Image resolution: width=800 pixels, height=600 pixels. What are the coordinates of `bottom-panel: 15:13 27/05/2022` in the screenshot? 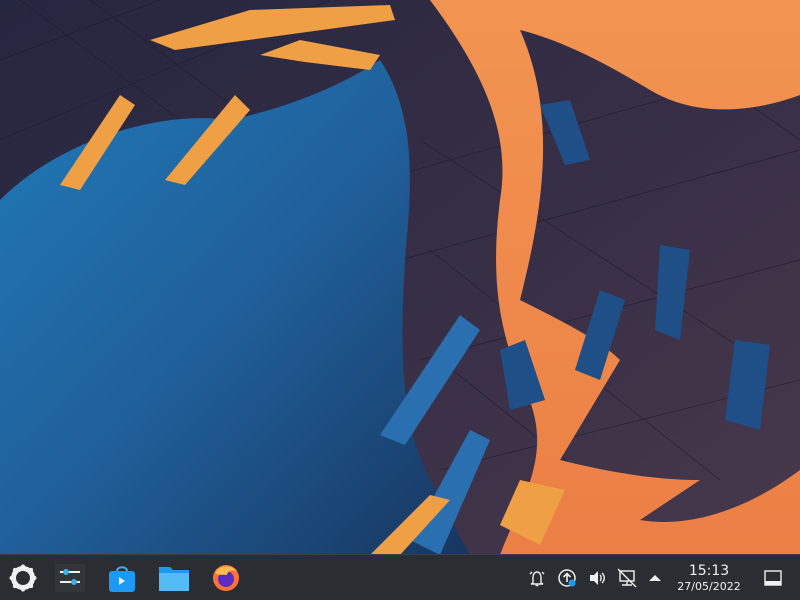 It's located at (400, 577).